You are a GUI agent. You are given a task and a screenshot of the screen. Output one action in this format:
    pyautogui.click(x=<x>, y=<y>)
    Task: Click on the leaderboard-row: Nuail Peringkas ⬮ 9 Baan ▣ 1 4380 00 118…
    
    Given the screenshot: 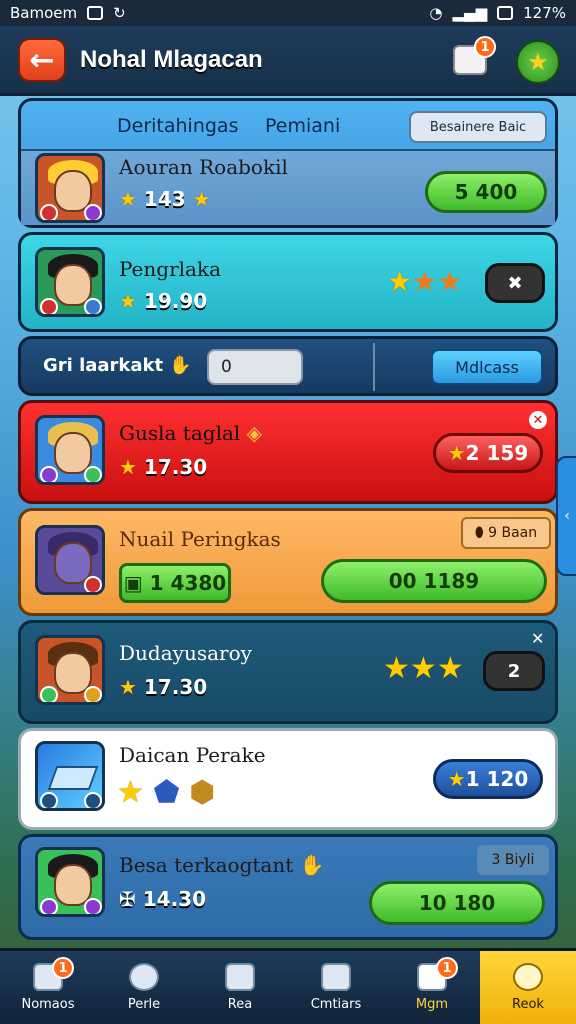 What is the action you would take?
    pyautogui.click(x=288, y=562)
    